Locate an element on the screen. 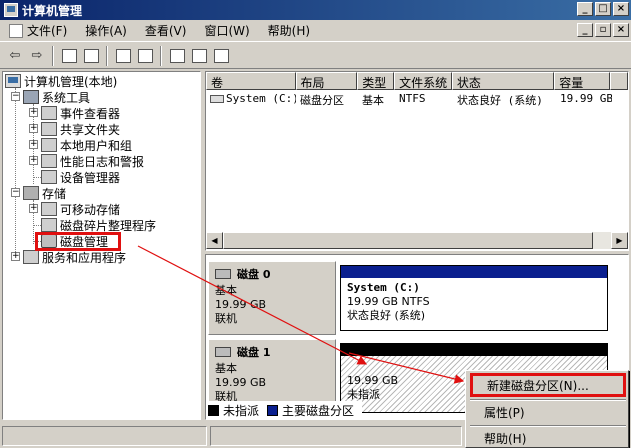 The height and width of the screenshot is (448, 631). tree-item-removable-storage: 可移动存储 is located at coordinates (80, 209).